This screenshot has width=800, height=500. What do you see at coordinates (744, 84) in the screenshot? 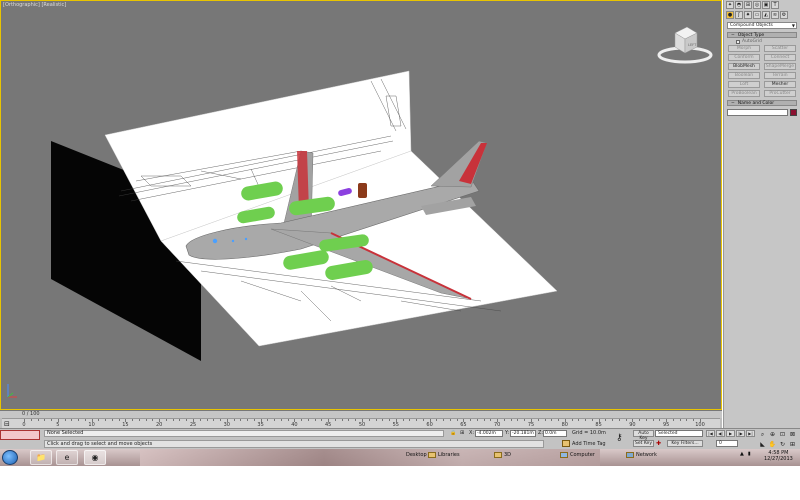
I see `loft-button: Loft` at bounding box center [744, 84].